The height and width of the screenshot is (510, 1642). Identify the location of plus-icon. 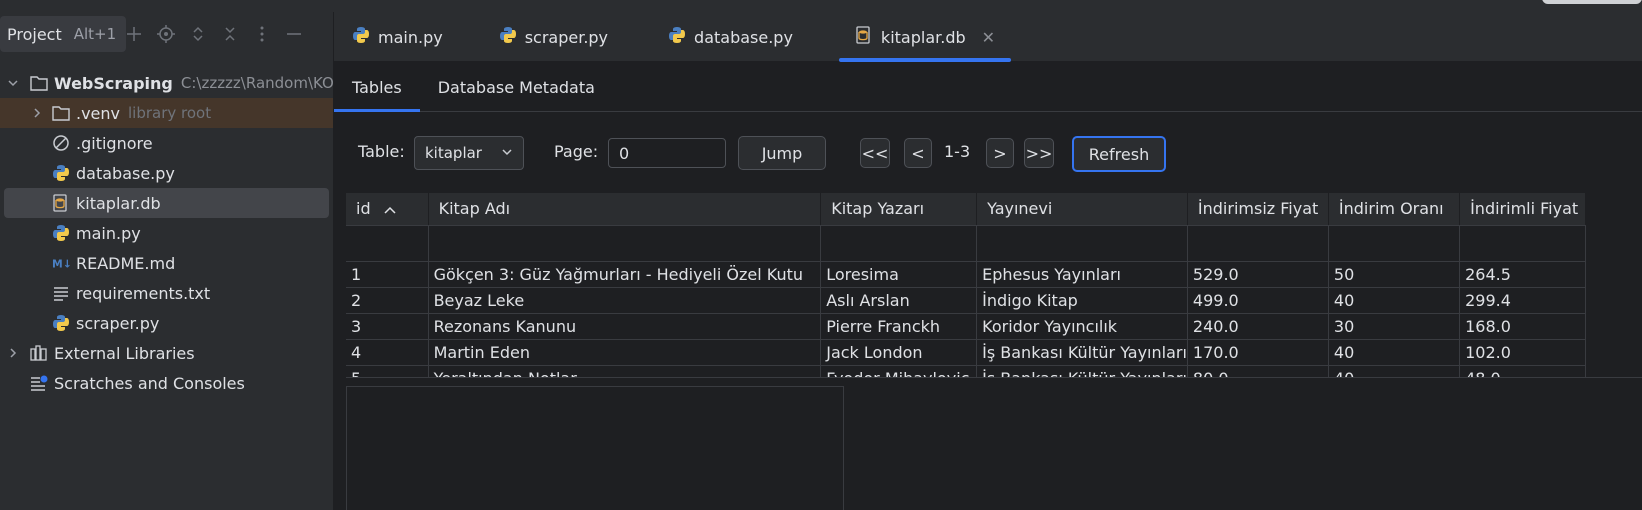
(134, 34).